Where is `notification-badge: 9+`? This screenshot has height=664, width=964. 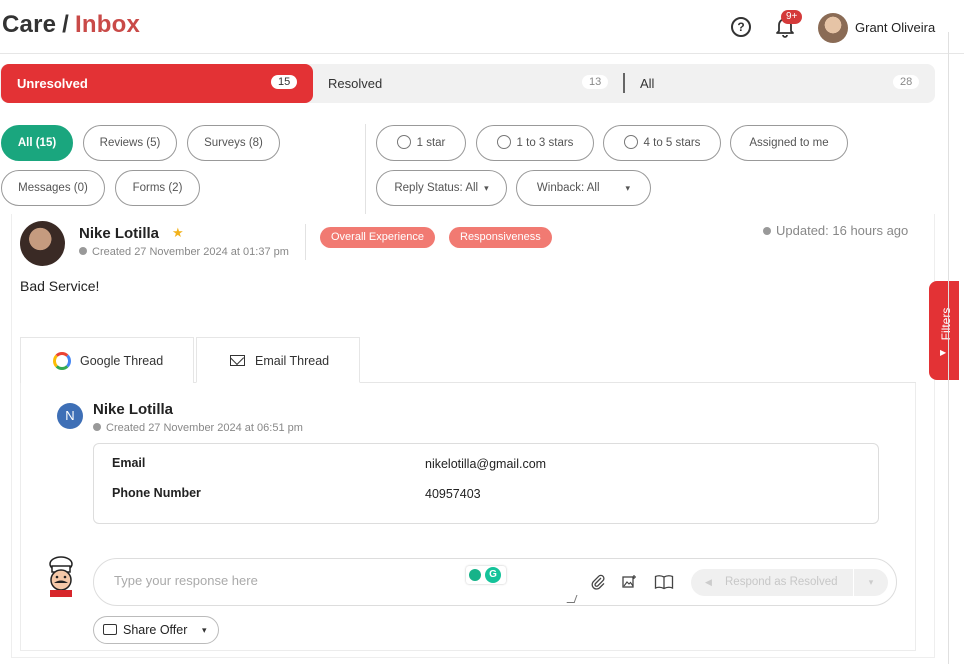
notification-badge: 9+ is located at coordinates (792, 17).